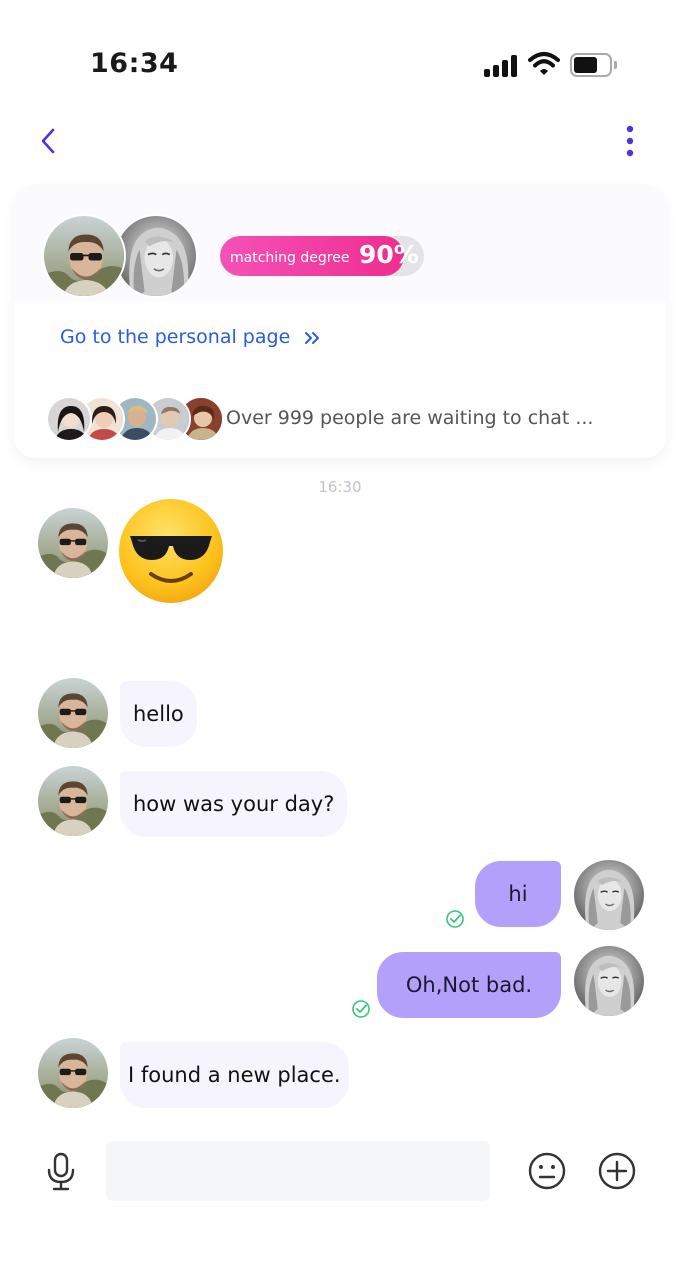 This screenshot has width=680, height=1280. I want to click on more-options-button, so click(630, 141).